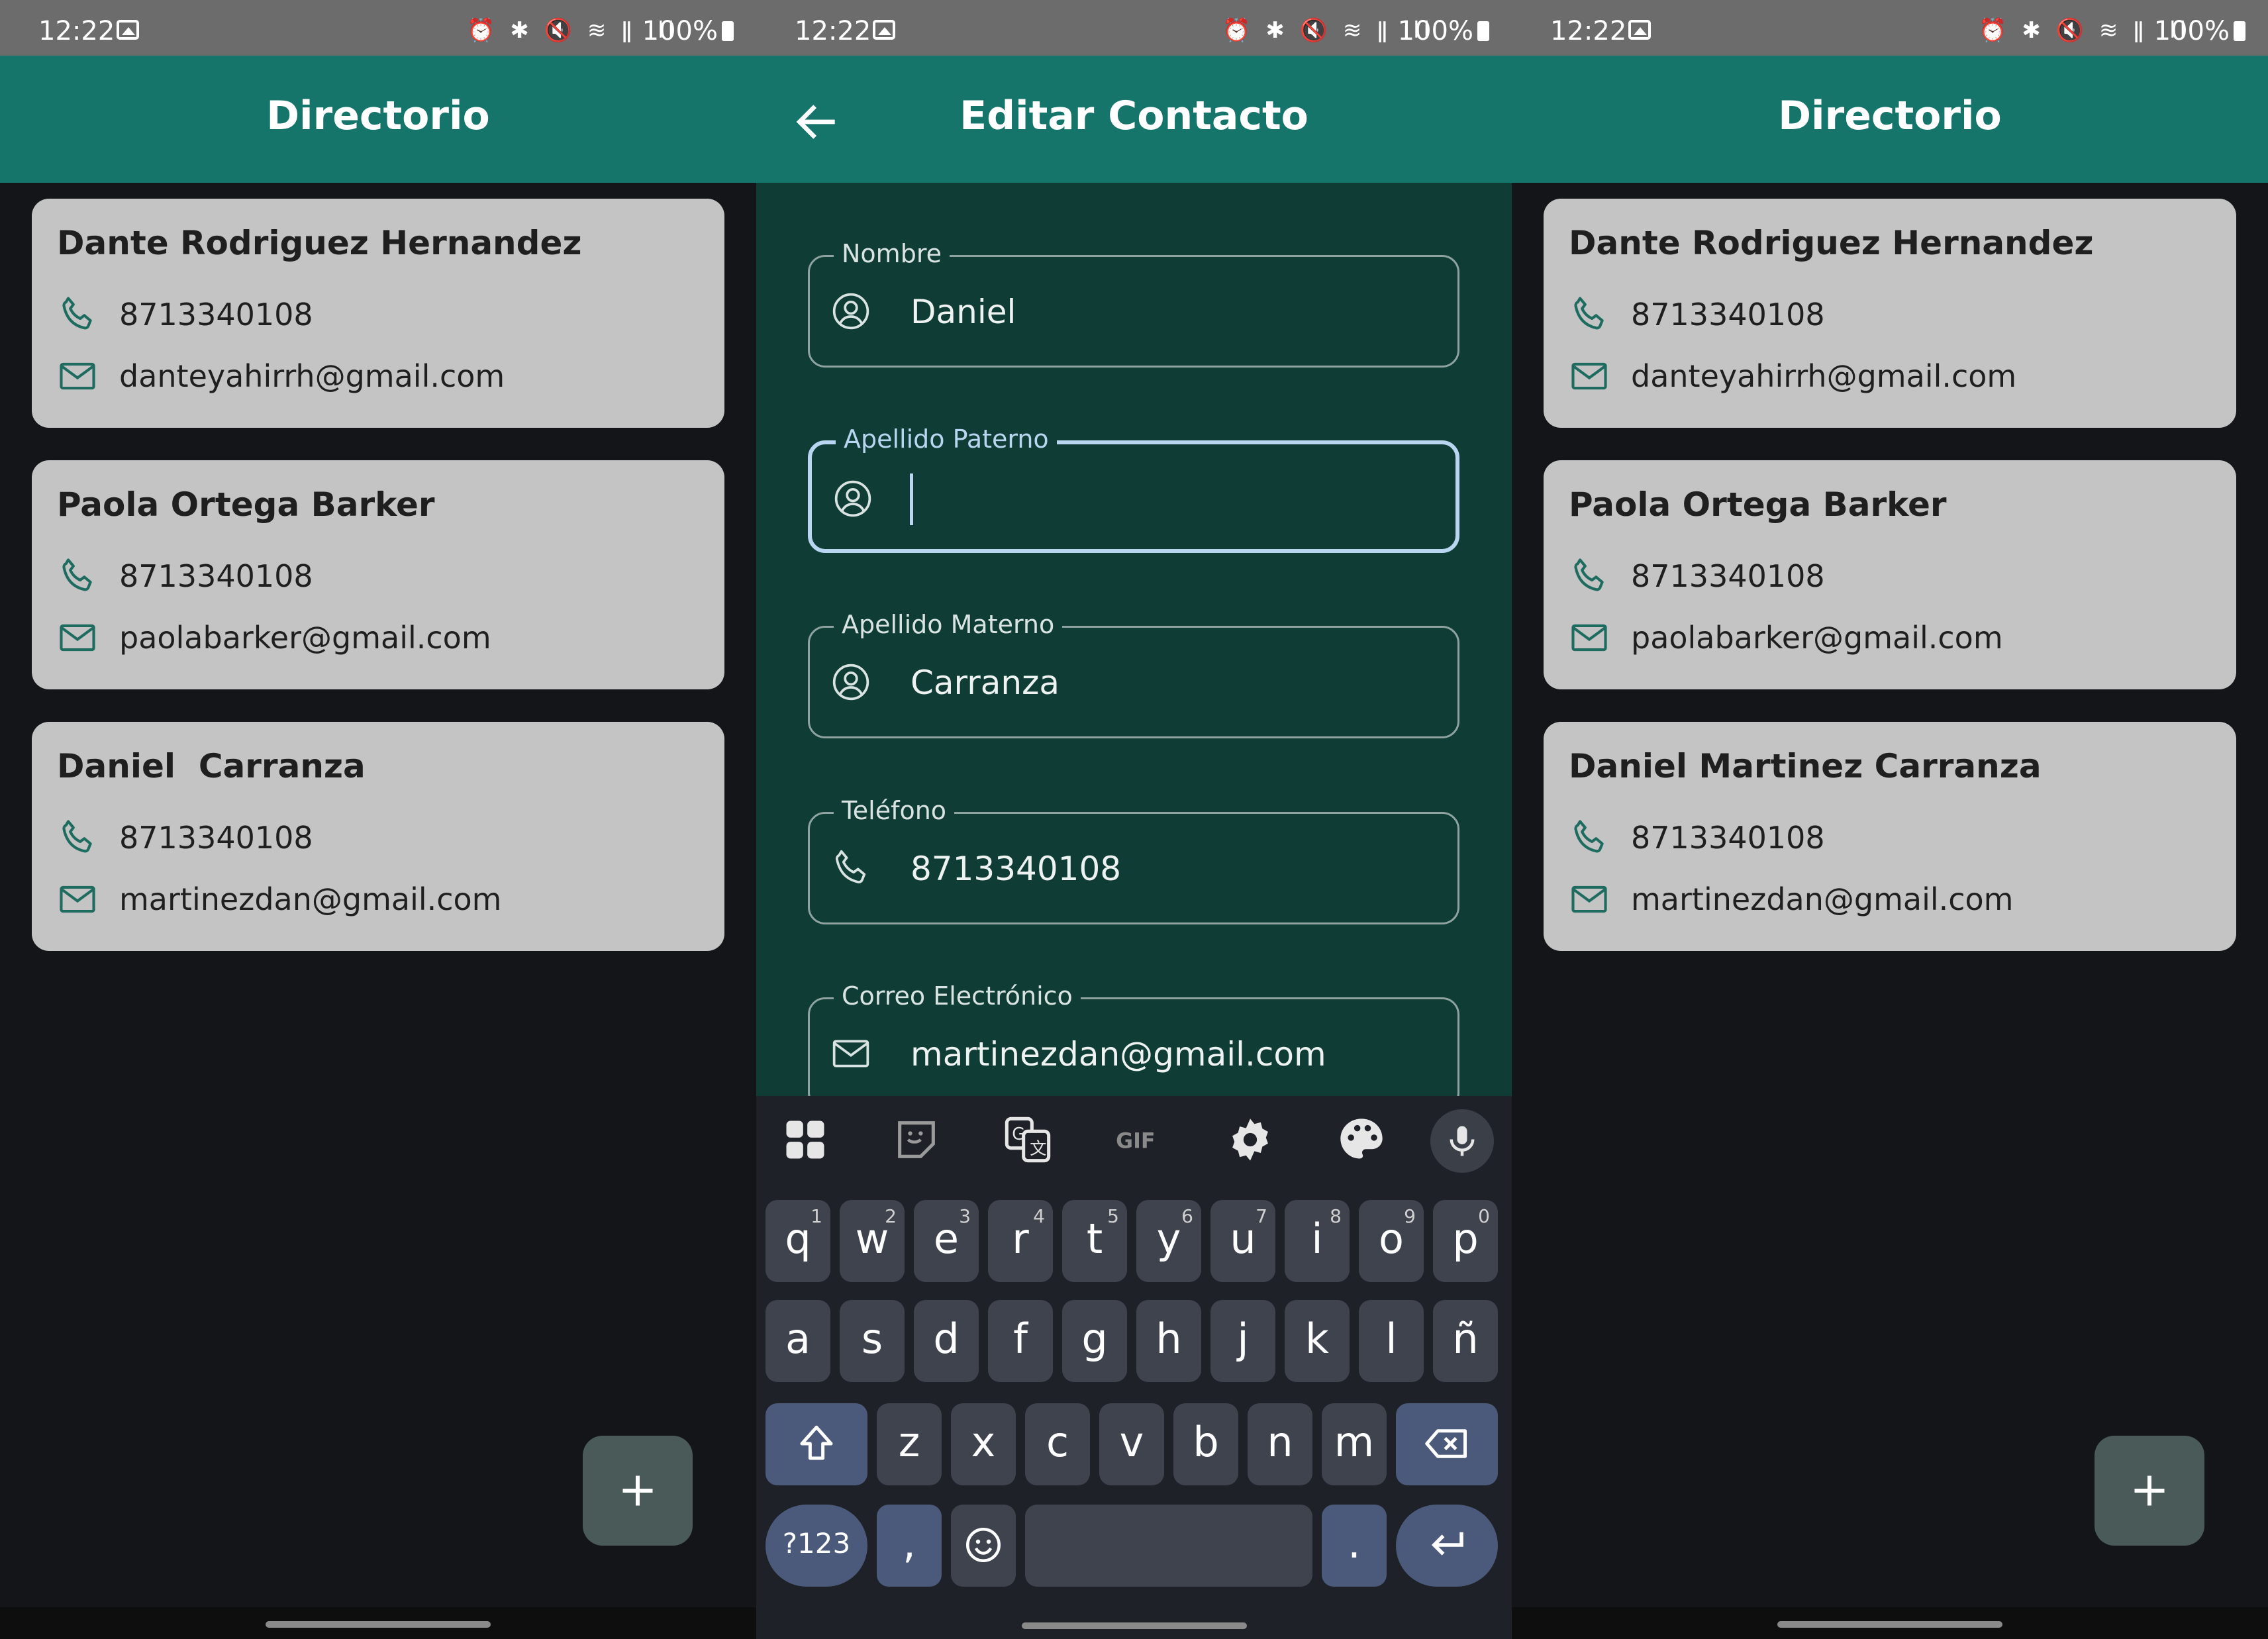  What do you see at coordinates (1168, 1546) in the screenshot?
I see `space-bar` at bounding box center [1168, 1546].